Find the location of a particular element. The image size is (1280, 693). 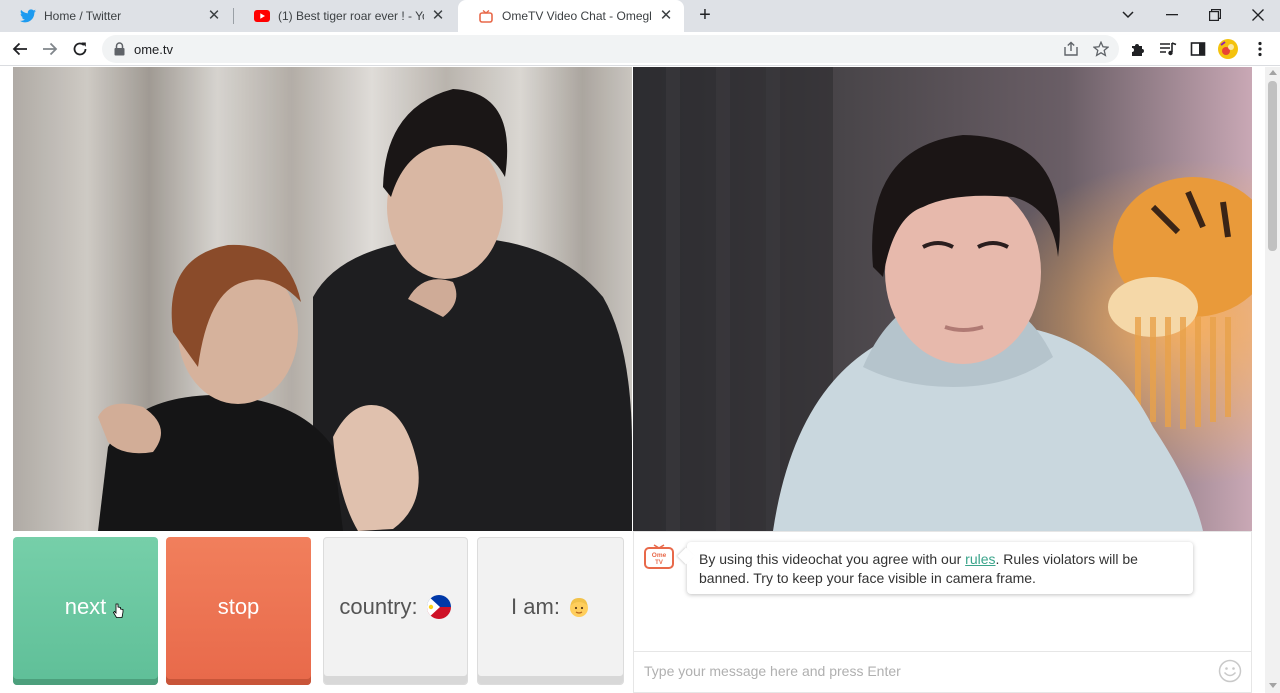

stop-button: stop is located at coordinates (238, 611).